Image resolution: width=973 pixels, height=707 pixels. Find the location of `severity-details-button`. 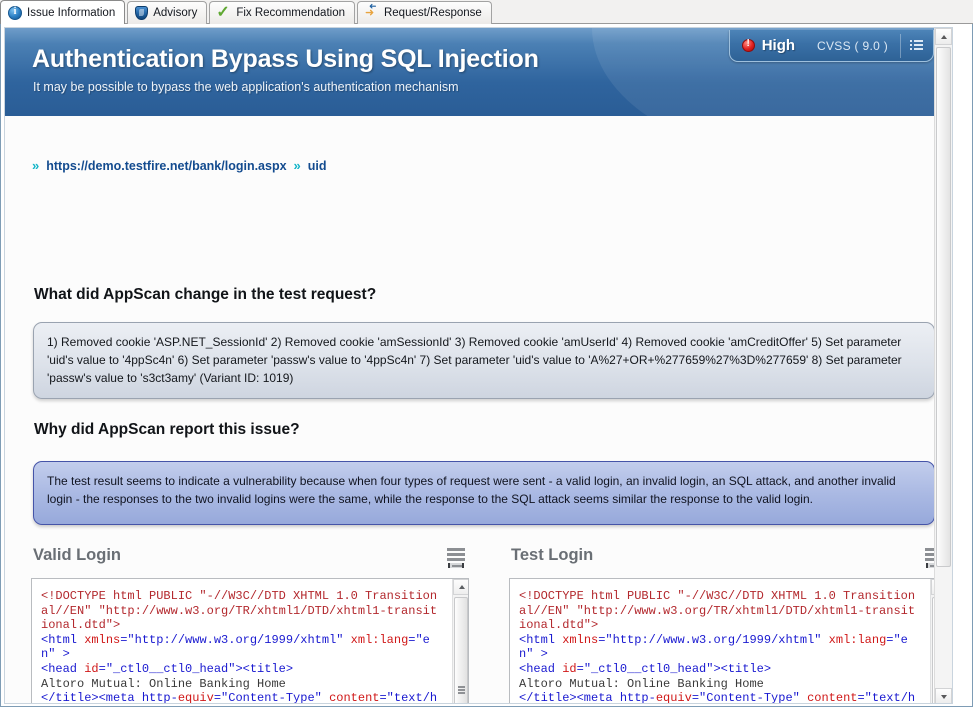

severity-details-button is located at coordinates (916, 46).